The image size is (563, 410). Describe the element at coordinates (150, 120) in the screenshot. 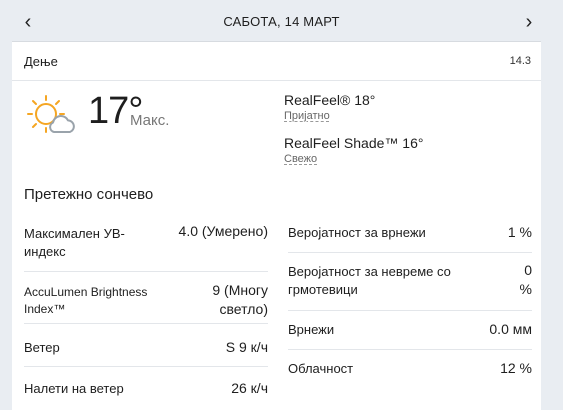

I see `max-temperature-label: Макс.` at that location.